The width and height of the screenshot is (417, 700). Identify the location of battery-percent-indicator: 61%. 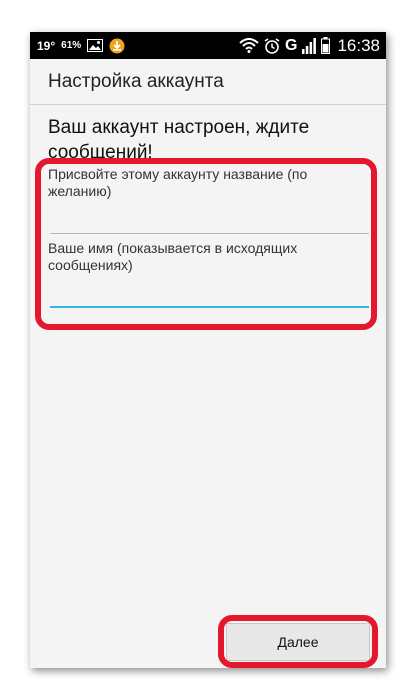
(71, 45).